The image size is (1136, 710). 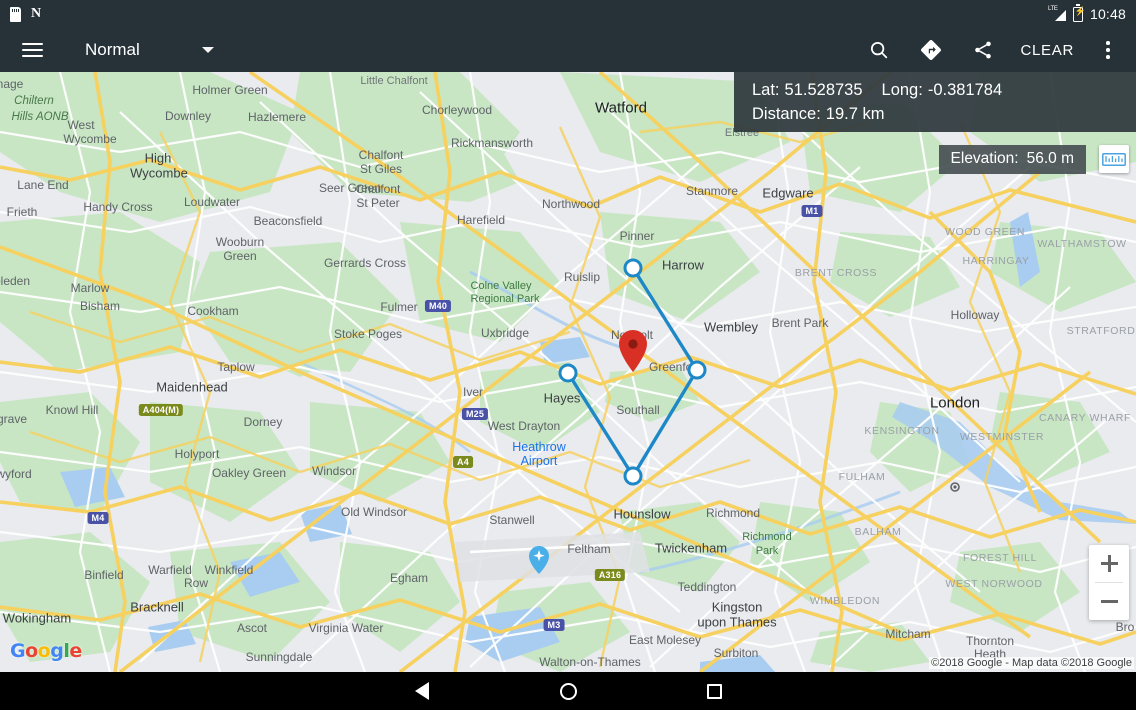 What do you see at coordinates (207, 50) in the screenshot?
I see `chevron-down-icon` at bounding box center [207, 50].